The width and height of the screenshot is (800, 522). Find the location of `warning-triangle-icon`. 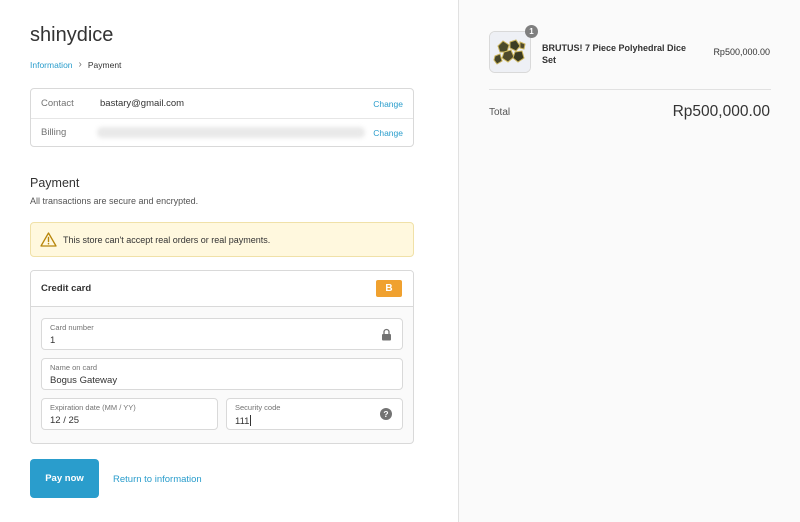

warning-triangle-icon is located at coordinates (48, 239).